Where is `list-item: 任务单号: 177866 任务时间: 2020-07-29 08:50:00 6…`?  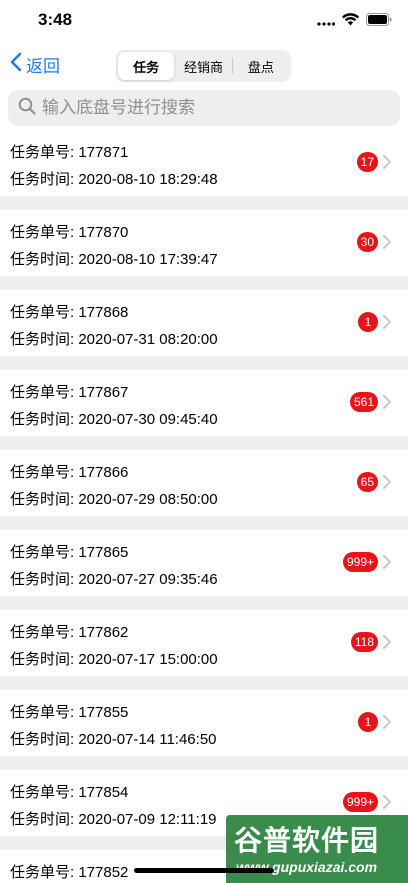
list-item: 任务单号: 177866 任务时间: 2020-07-29 08:50:00 6… is located at coordinates (204, 483).